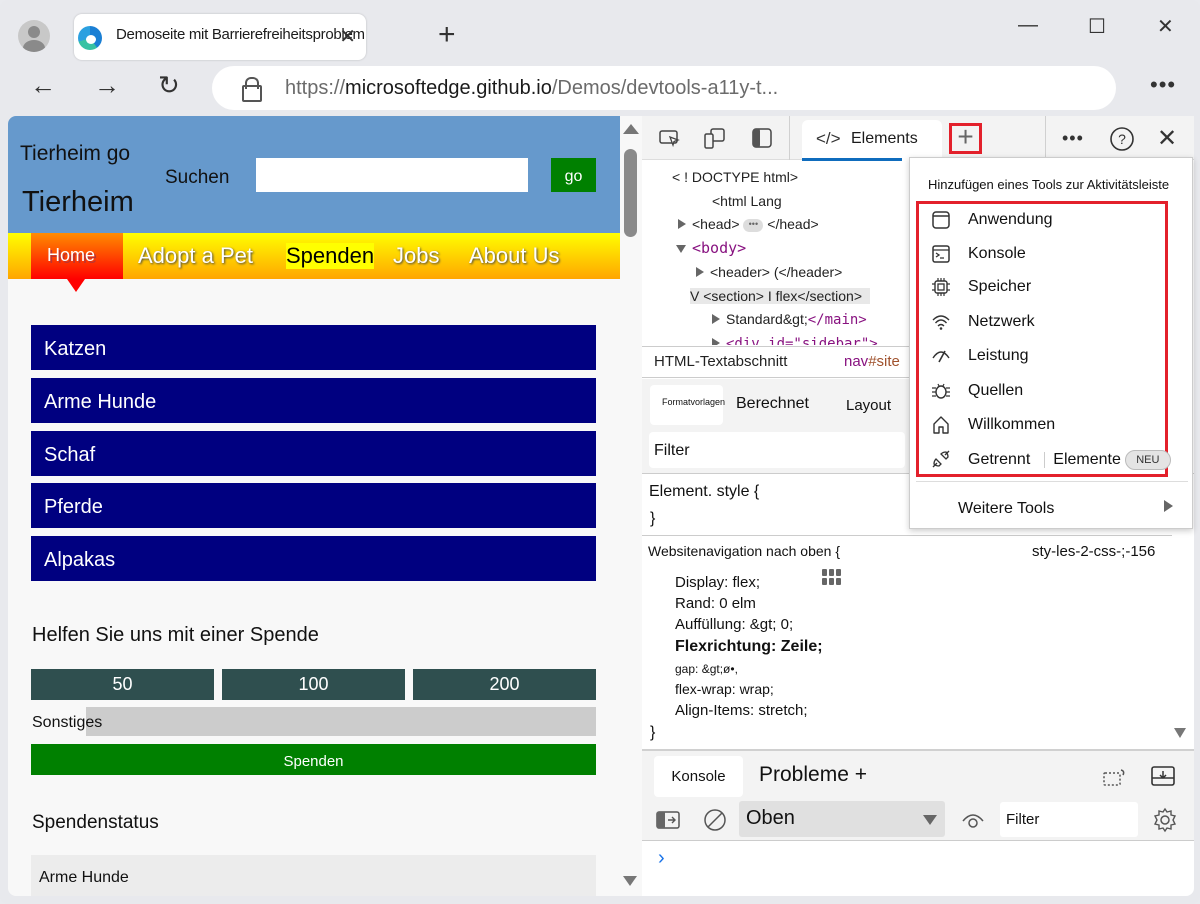 This screenshot has height=904, width=1200. I want to click on dom-node-main: Standard&gt;</main>, so click(789, 319).